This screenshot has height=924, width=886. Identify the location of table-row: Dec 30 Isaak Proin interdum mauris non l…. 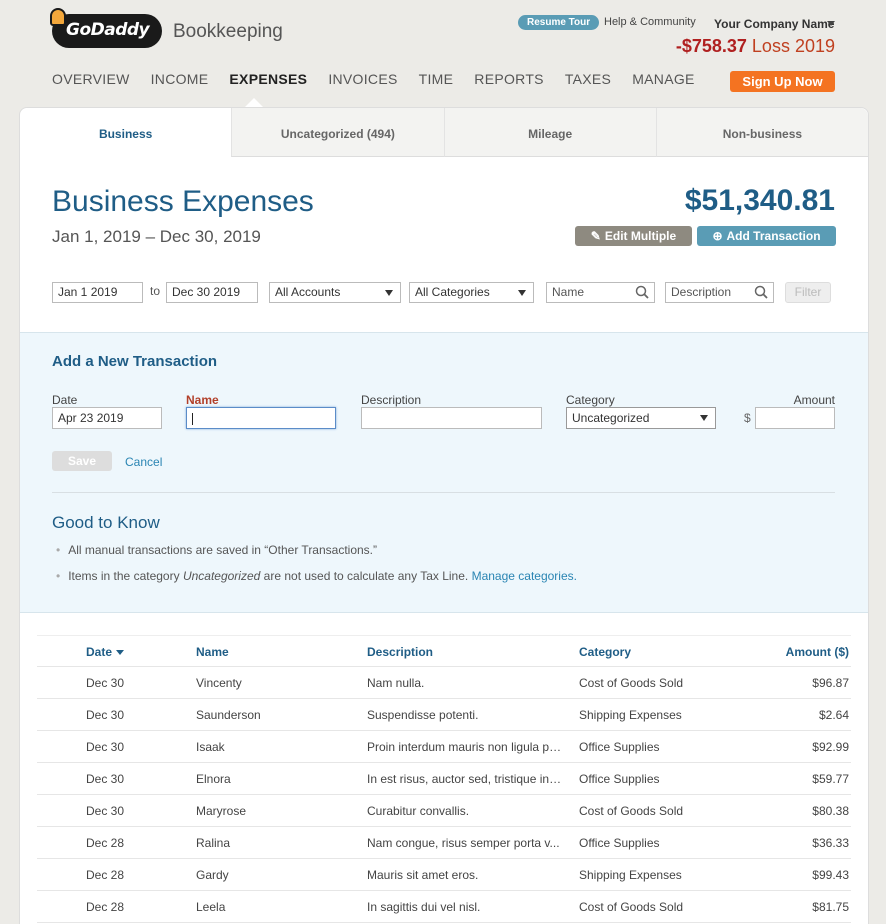
(444, 747).